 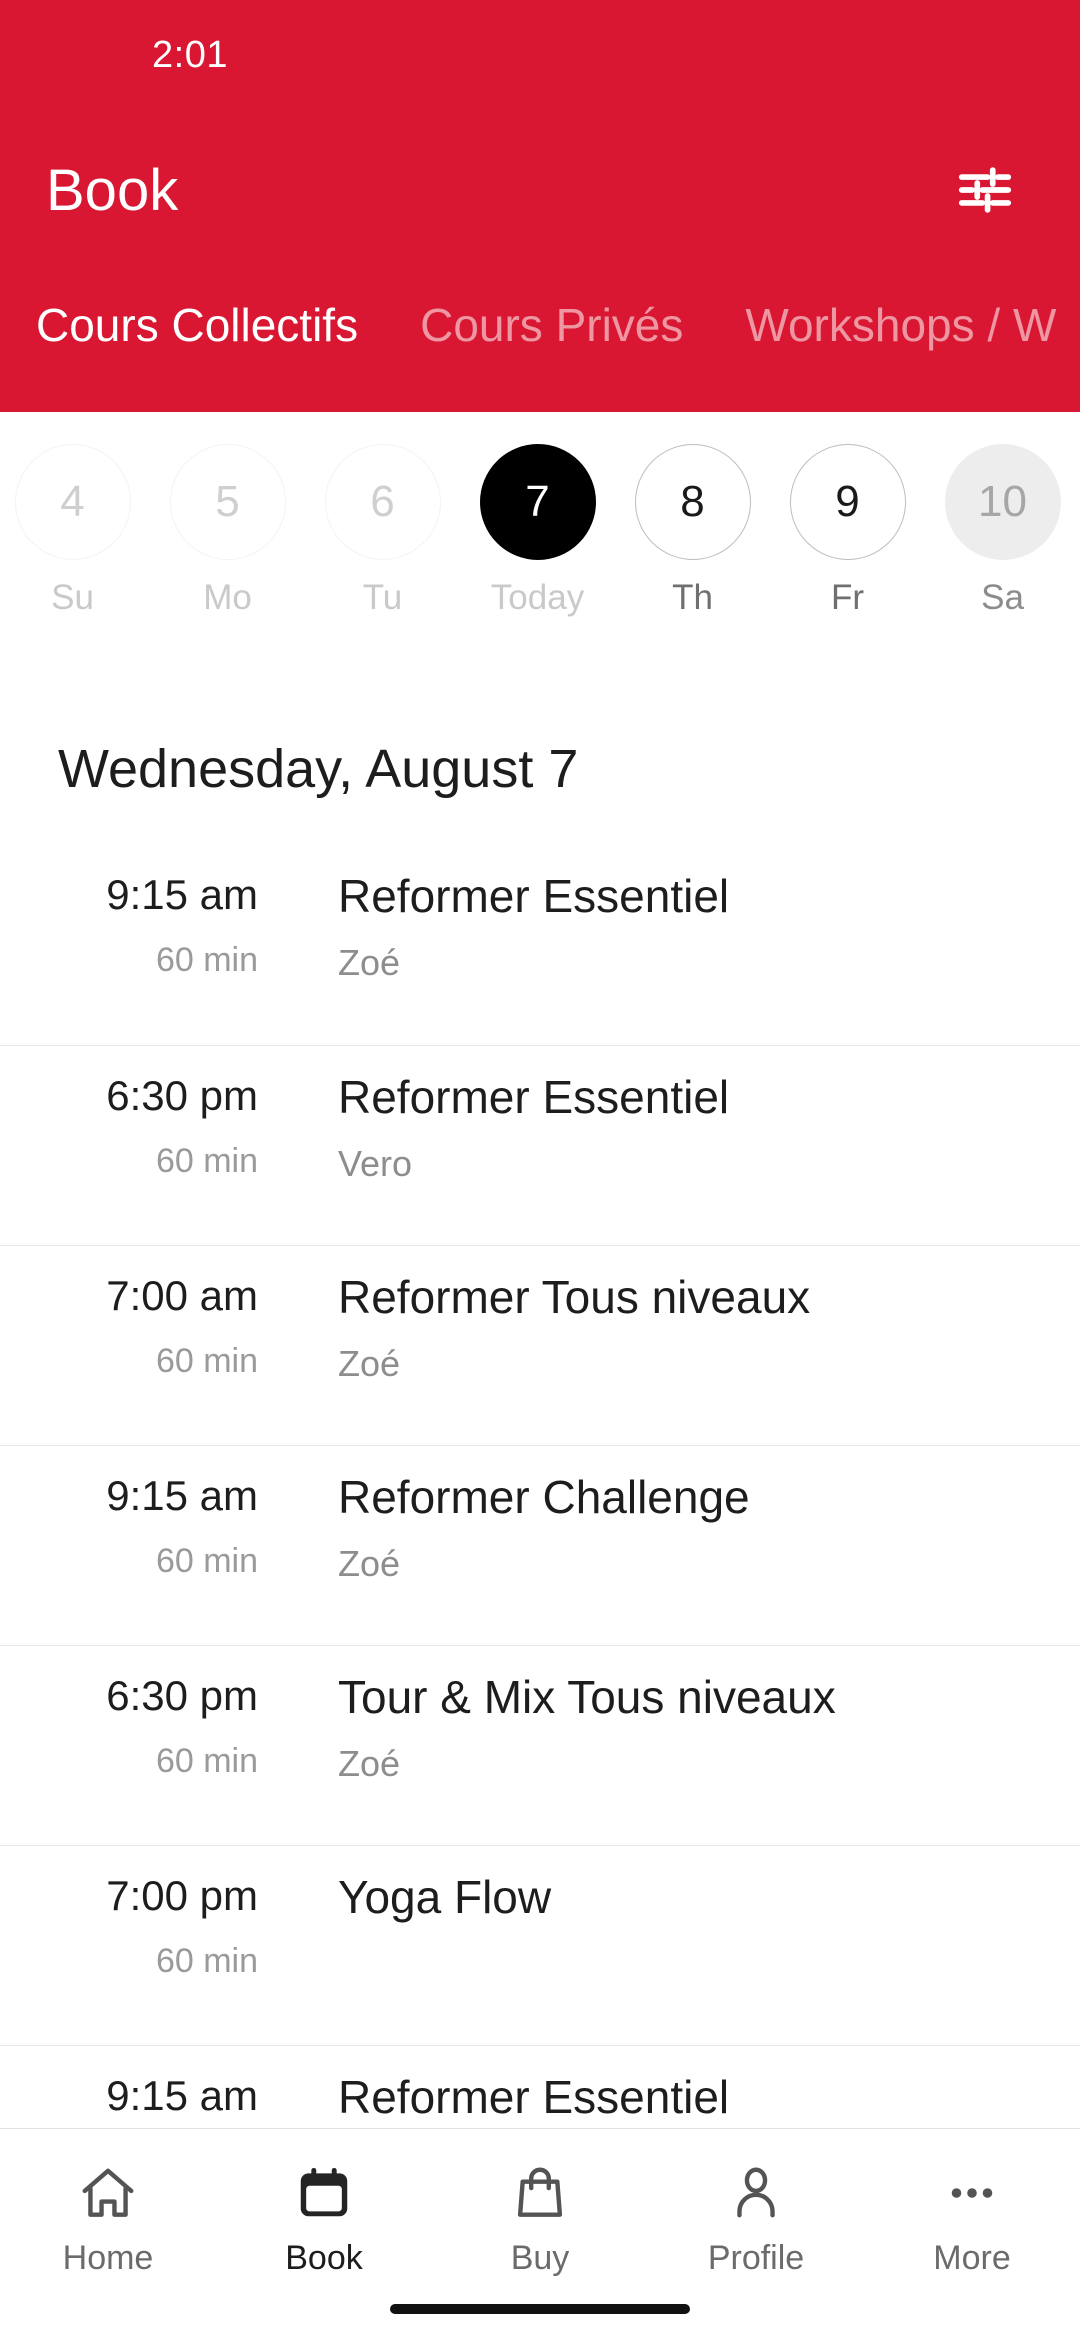 I want to click on date-cell-9: 9 Fr, so click(x=847, y=531).